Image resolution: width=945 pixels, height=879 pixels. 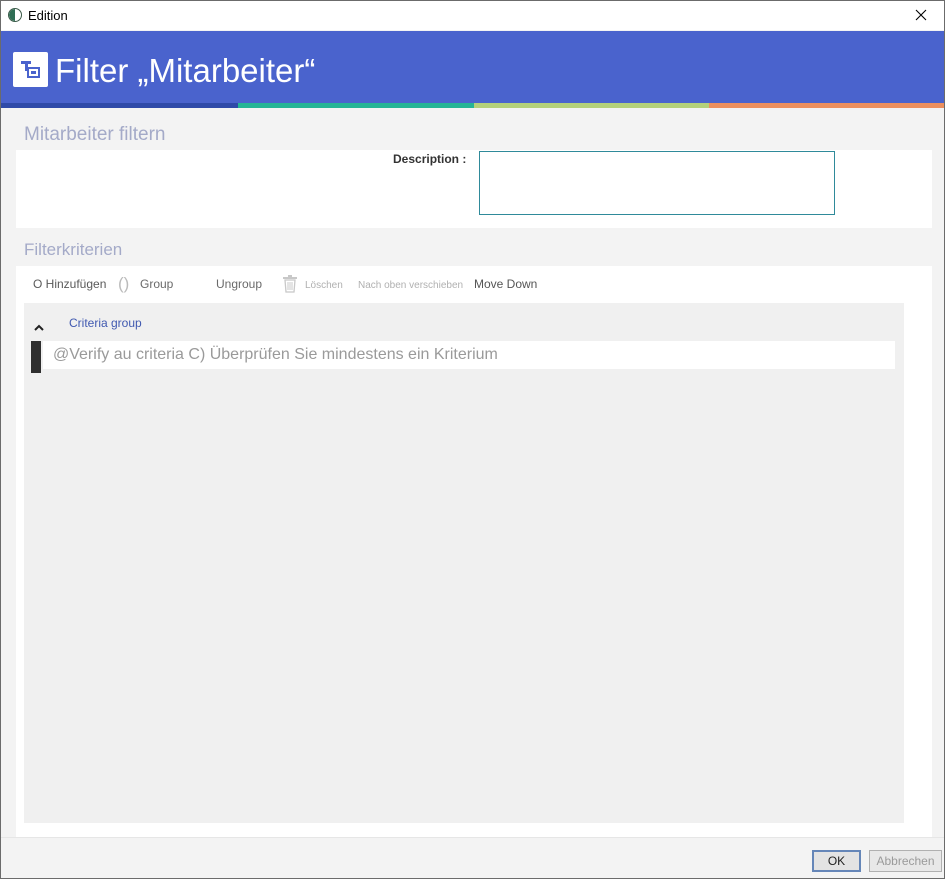 What do you see at coordinates (472, 67) in the screenshot?
I see `header-banner: Filter „Mitarbeiter“` at bounding box center [472, 67].